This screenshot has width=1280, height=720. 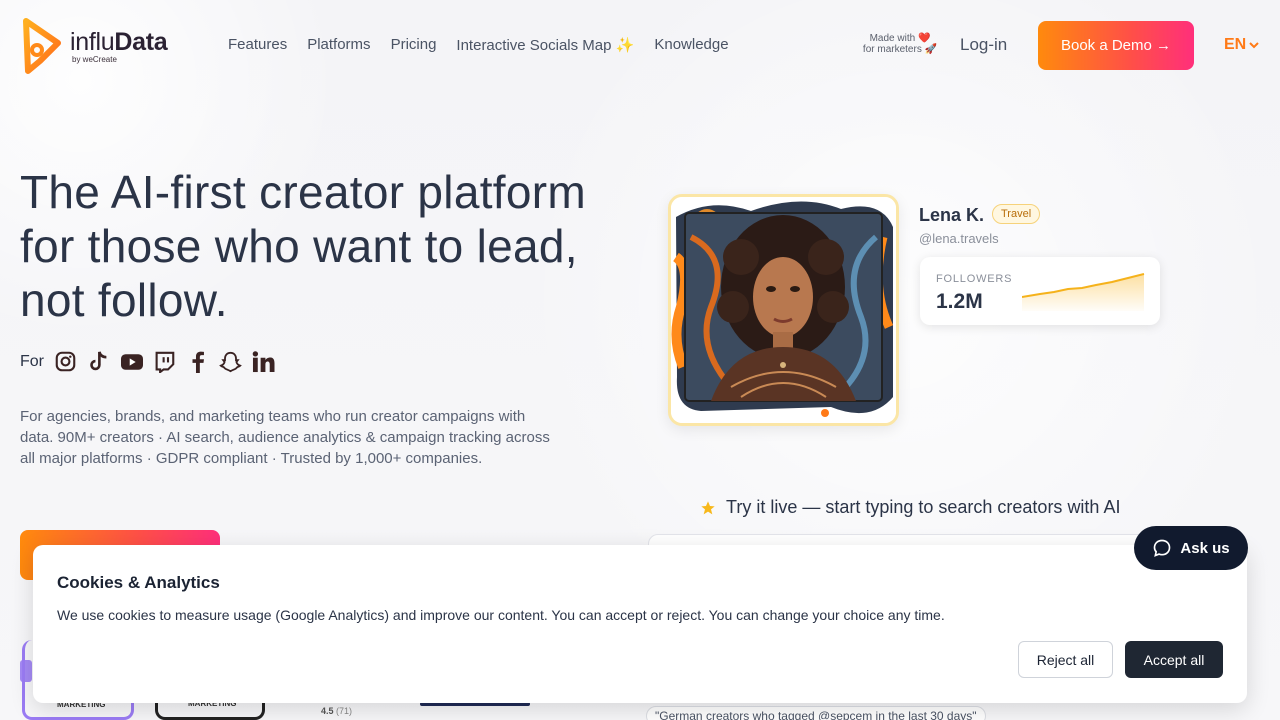 What do you see at coordinates (257, 45) in the screenshot?
I see `nav-link-features: Features` at bounding box center [257, 45].